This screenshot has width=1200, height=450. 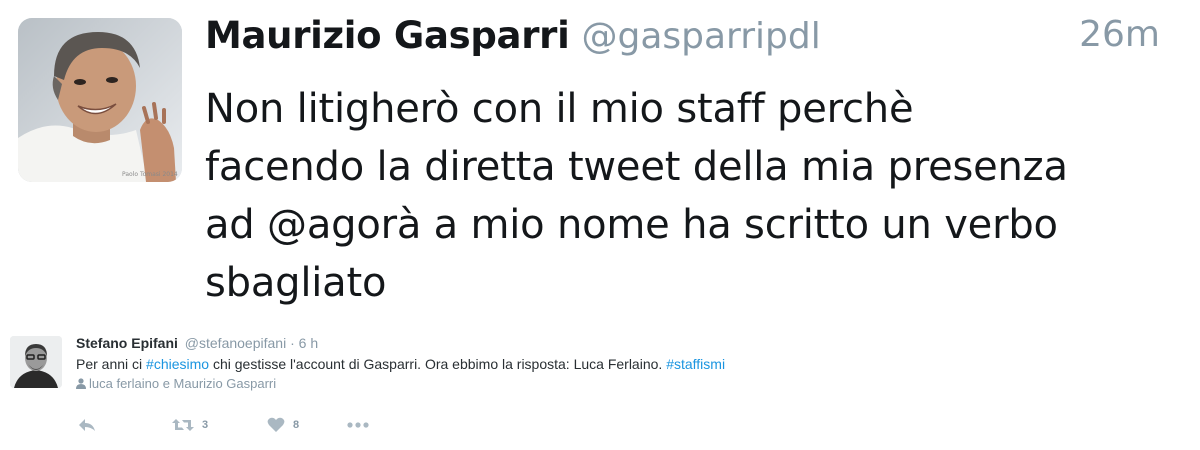 What do you see at coordinates (235, 343) in the screenshot?
I see `author-handle: @stefanoepifani` at bounding box center [235, 343].